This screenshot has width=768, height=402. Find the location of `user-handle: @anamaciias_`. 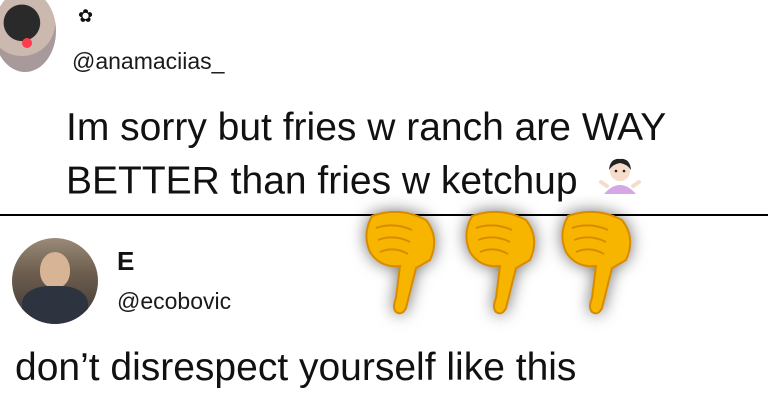

user-handle: @anamaciias_ is located at coordinates (148, 61).